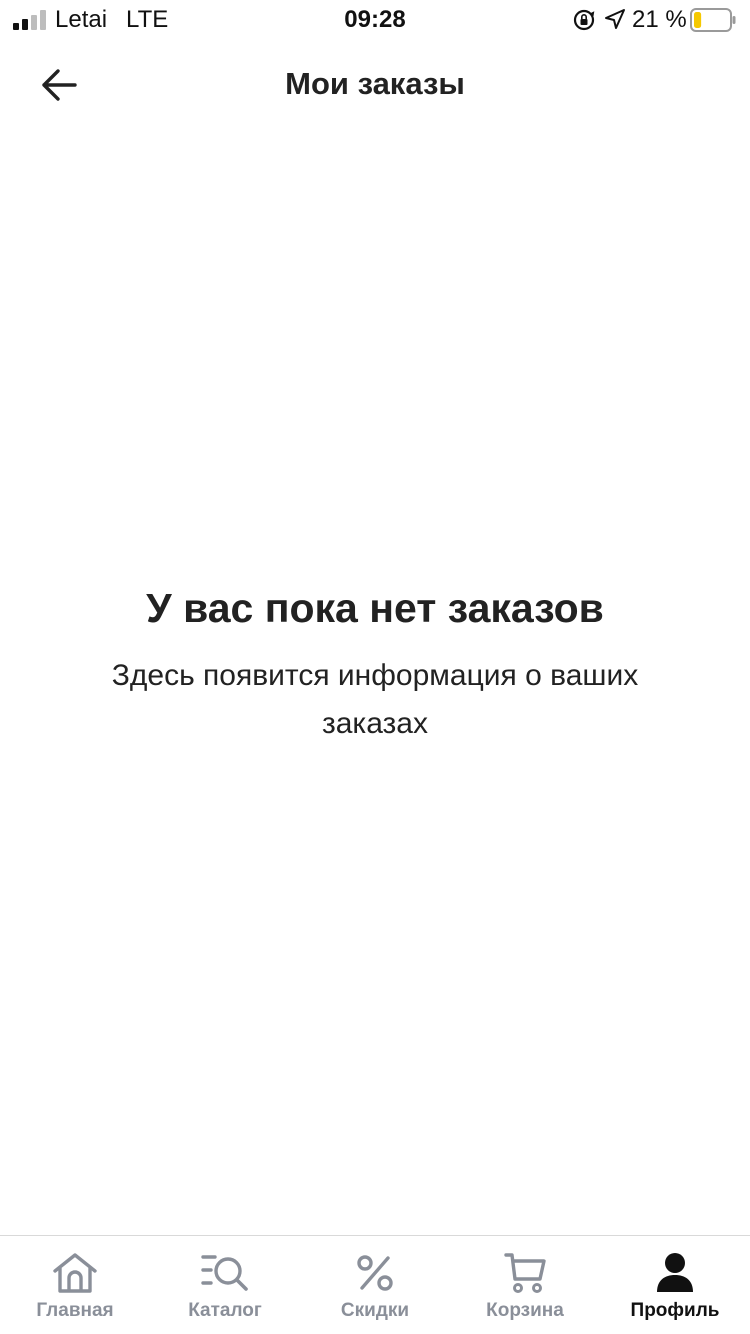 Image resolution: width=750 pixels, height=1334 pixels. I want to click on page-title: Мои заказы, so click(375, 83).